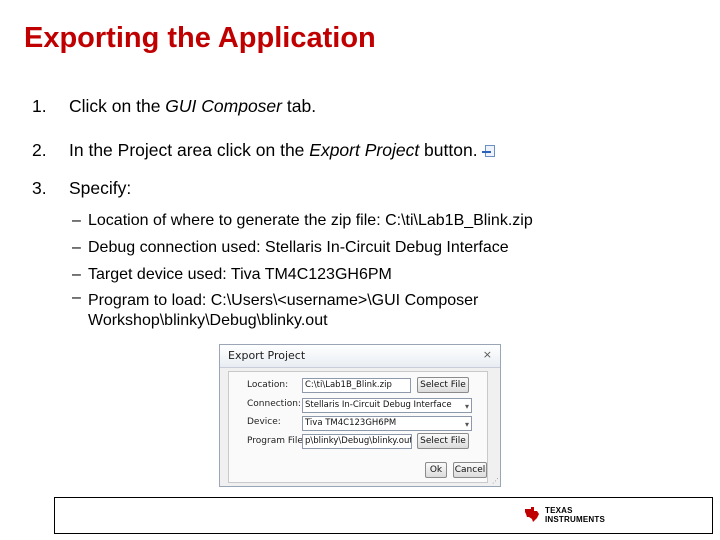  What do you see at coordinates (117, 106) in the screenshot?
I see `step-text: Click on the` at bounding box center [117, 106].